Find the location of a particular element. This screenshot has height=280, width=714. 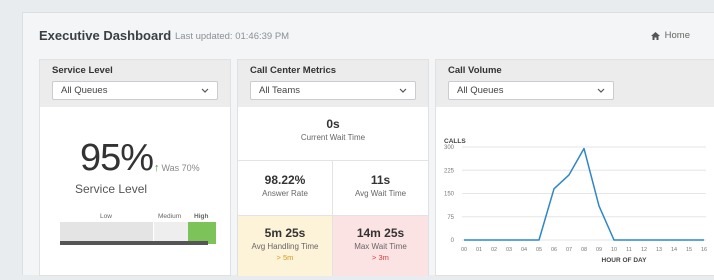

avg-wait-value: 11s is located at coordinates (380, 180).